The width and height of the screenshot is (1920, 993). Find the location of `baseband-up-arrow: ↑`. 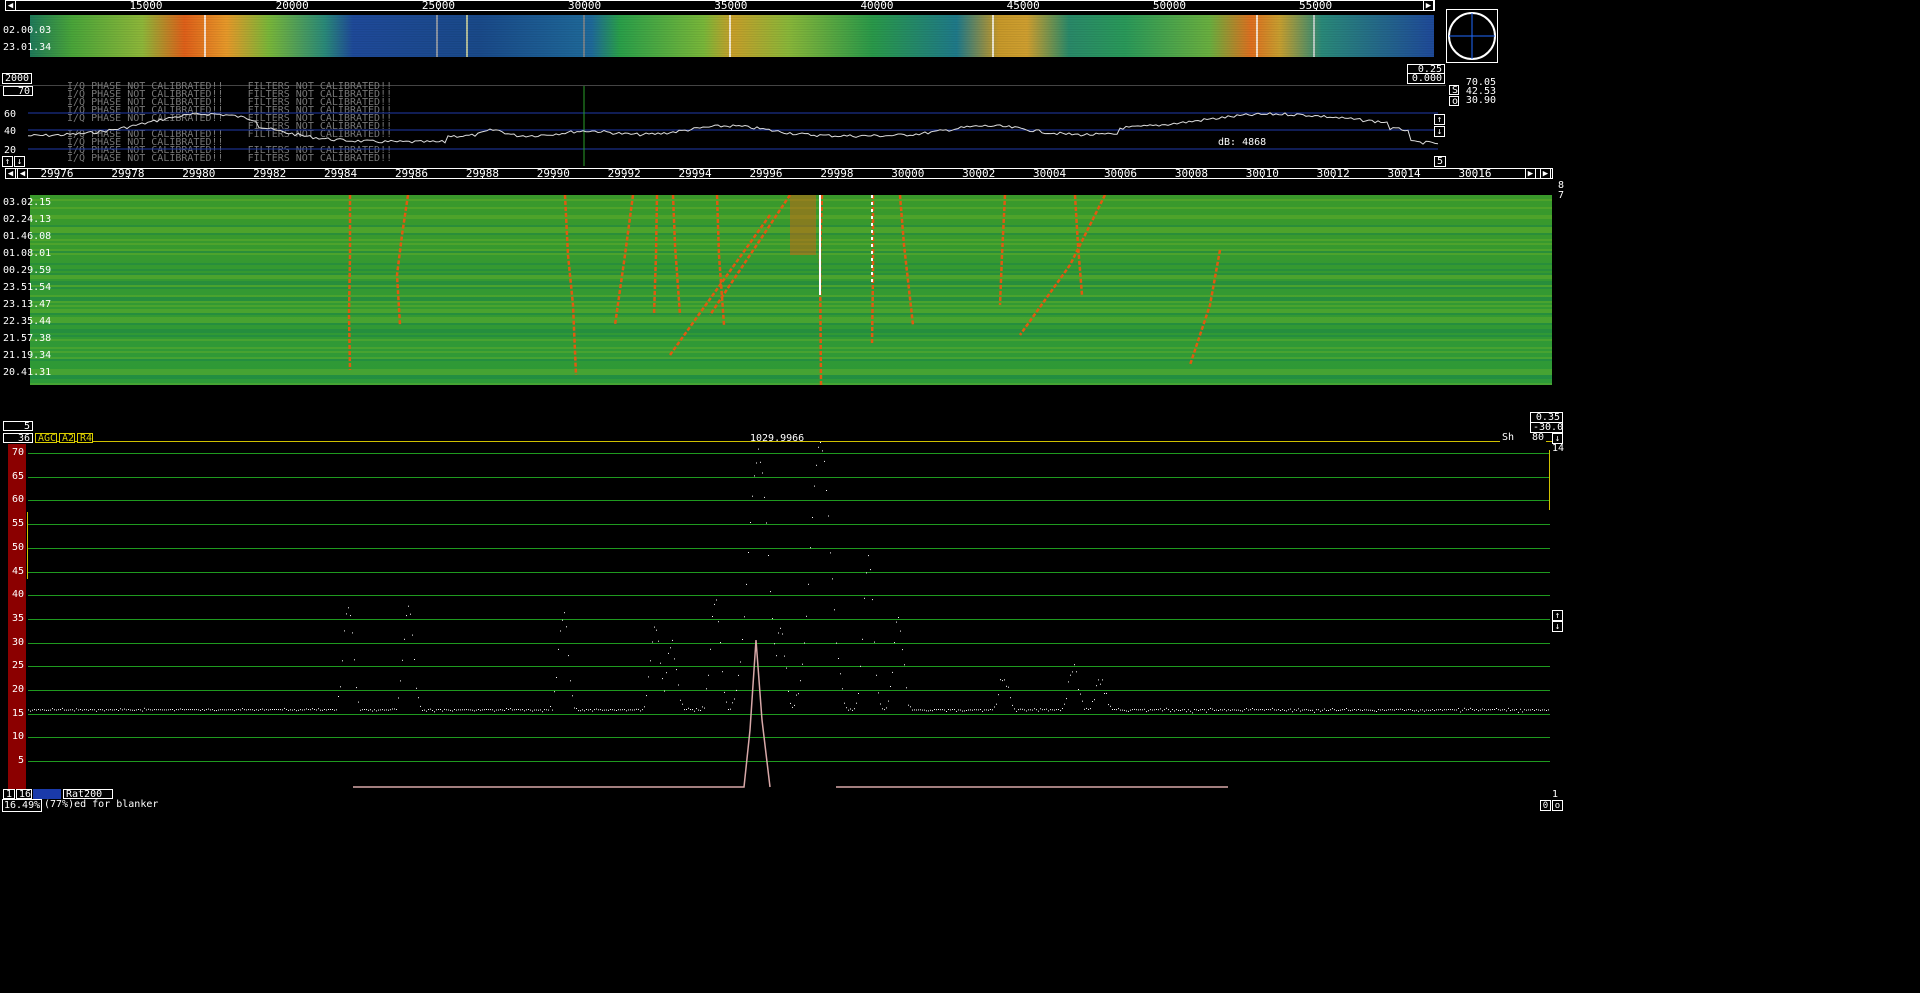

baseband-up-arrow: ↑ is located at coordinates (1557, 615).